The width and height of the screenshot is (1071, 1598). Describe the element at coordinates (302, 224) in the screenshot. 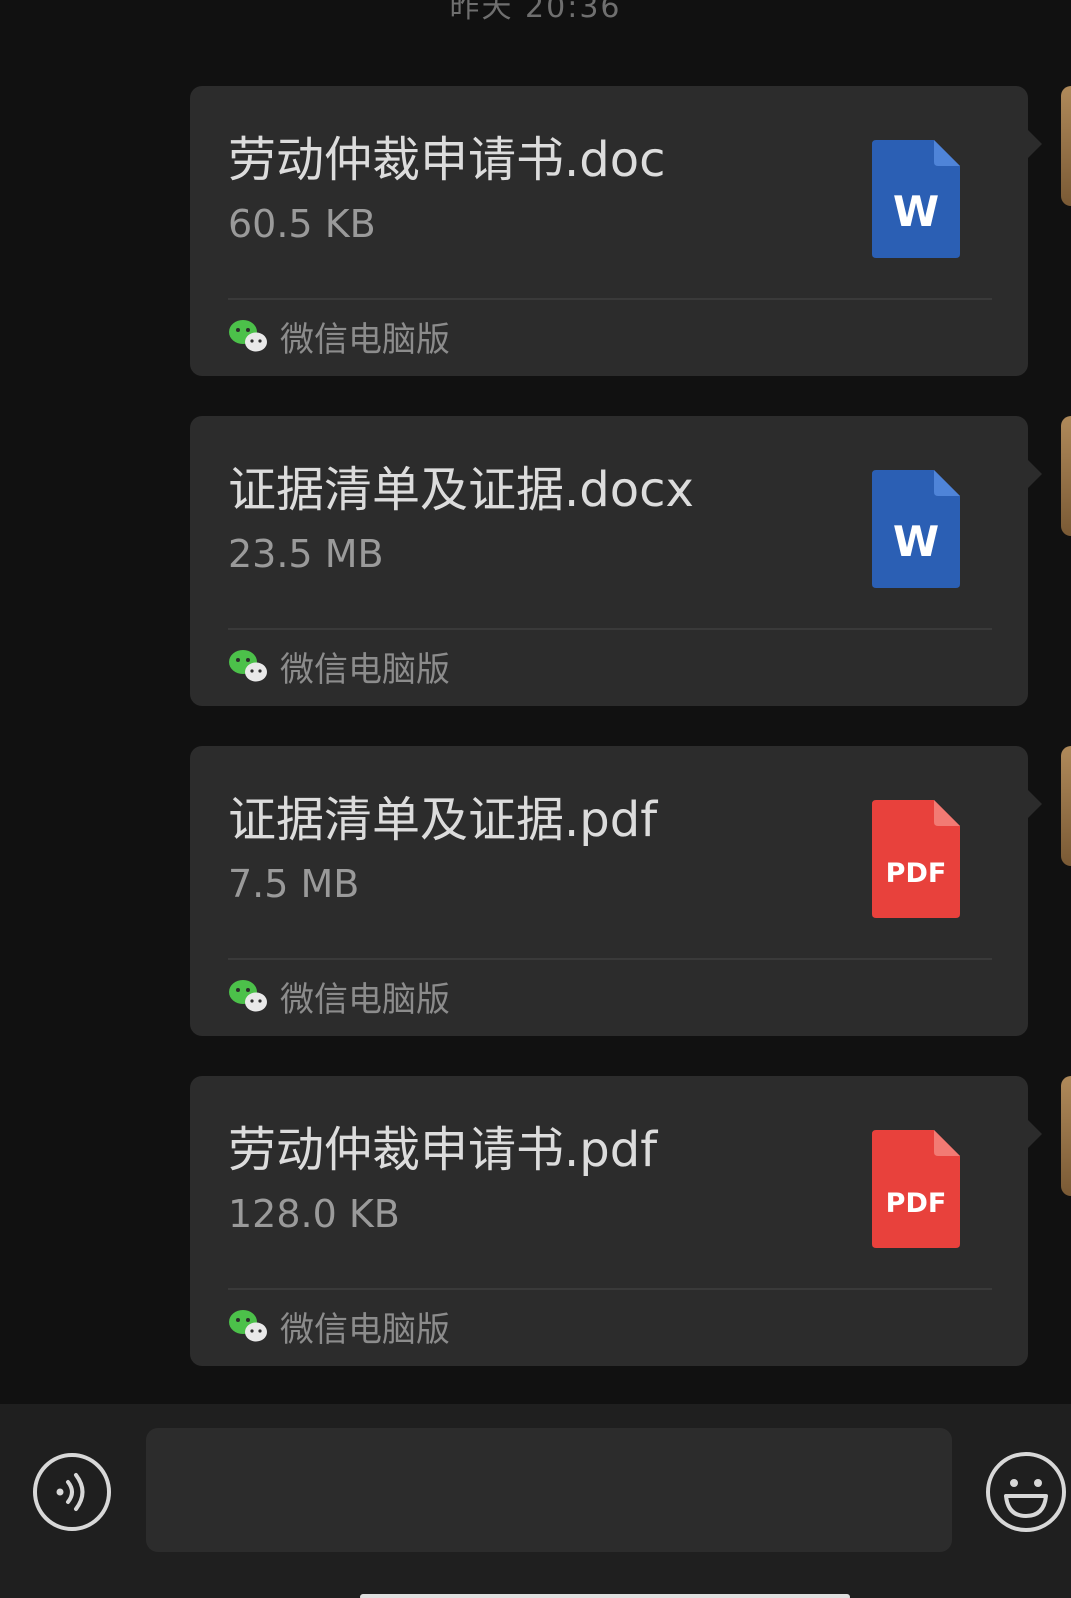

I see `file-size: 60.5 KB` at that location.